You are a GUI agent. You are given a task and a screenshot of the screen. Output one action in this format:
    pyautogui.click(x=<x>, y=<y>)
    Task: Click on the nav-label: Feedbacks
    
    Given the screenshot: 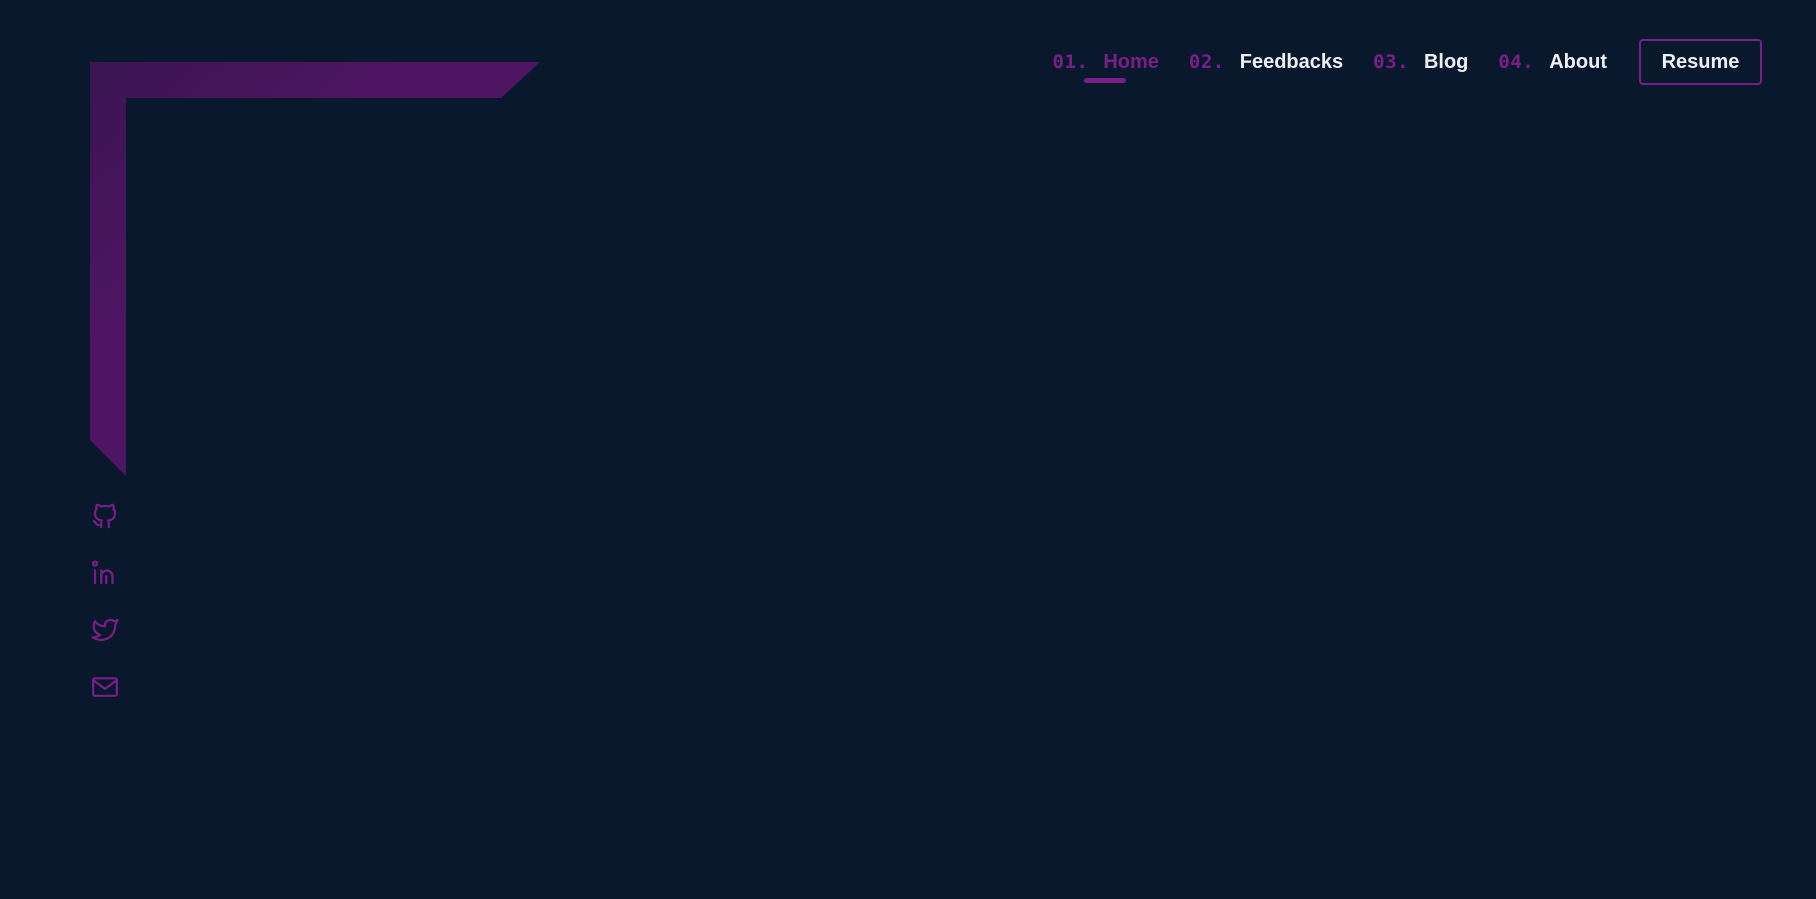 What is the action you would take?
    pyautogui.click(x=1291, y=61)
    